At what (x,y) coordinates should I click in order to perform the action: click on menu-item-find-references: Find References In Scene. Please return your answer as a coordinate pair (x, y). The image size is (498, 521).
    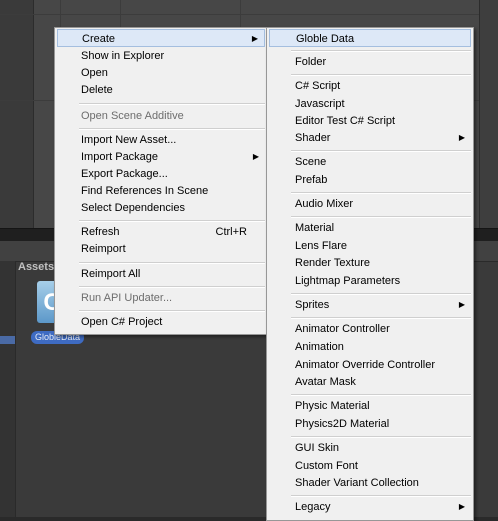
    Looking at the image, I should click on (161, 191).